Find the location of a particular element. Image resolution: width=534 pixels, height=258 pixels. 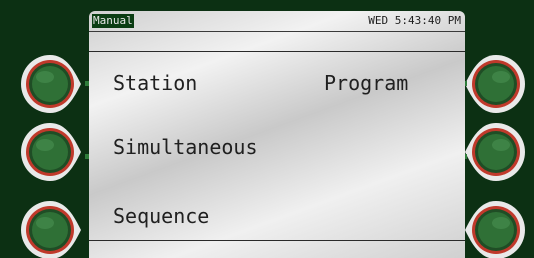

menu-item-simultaneous: Simultaneous is located at coordinates (185, 147).